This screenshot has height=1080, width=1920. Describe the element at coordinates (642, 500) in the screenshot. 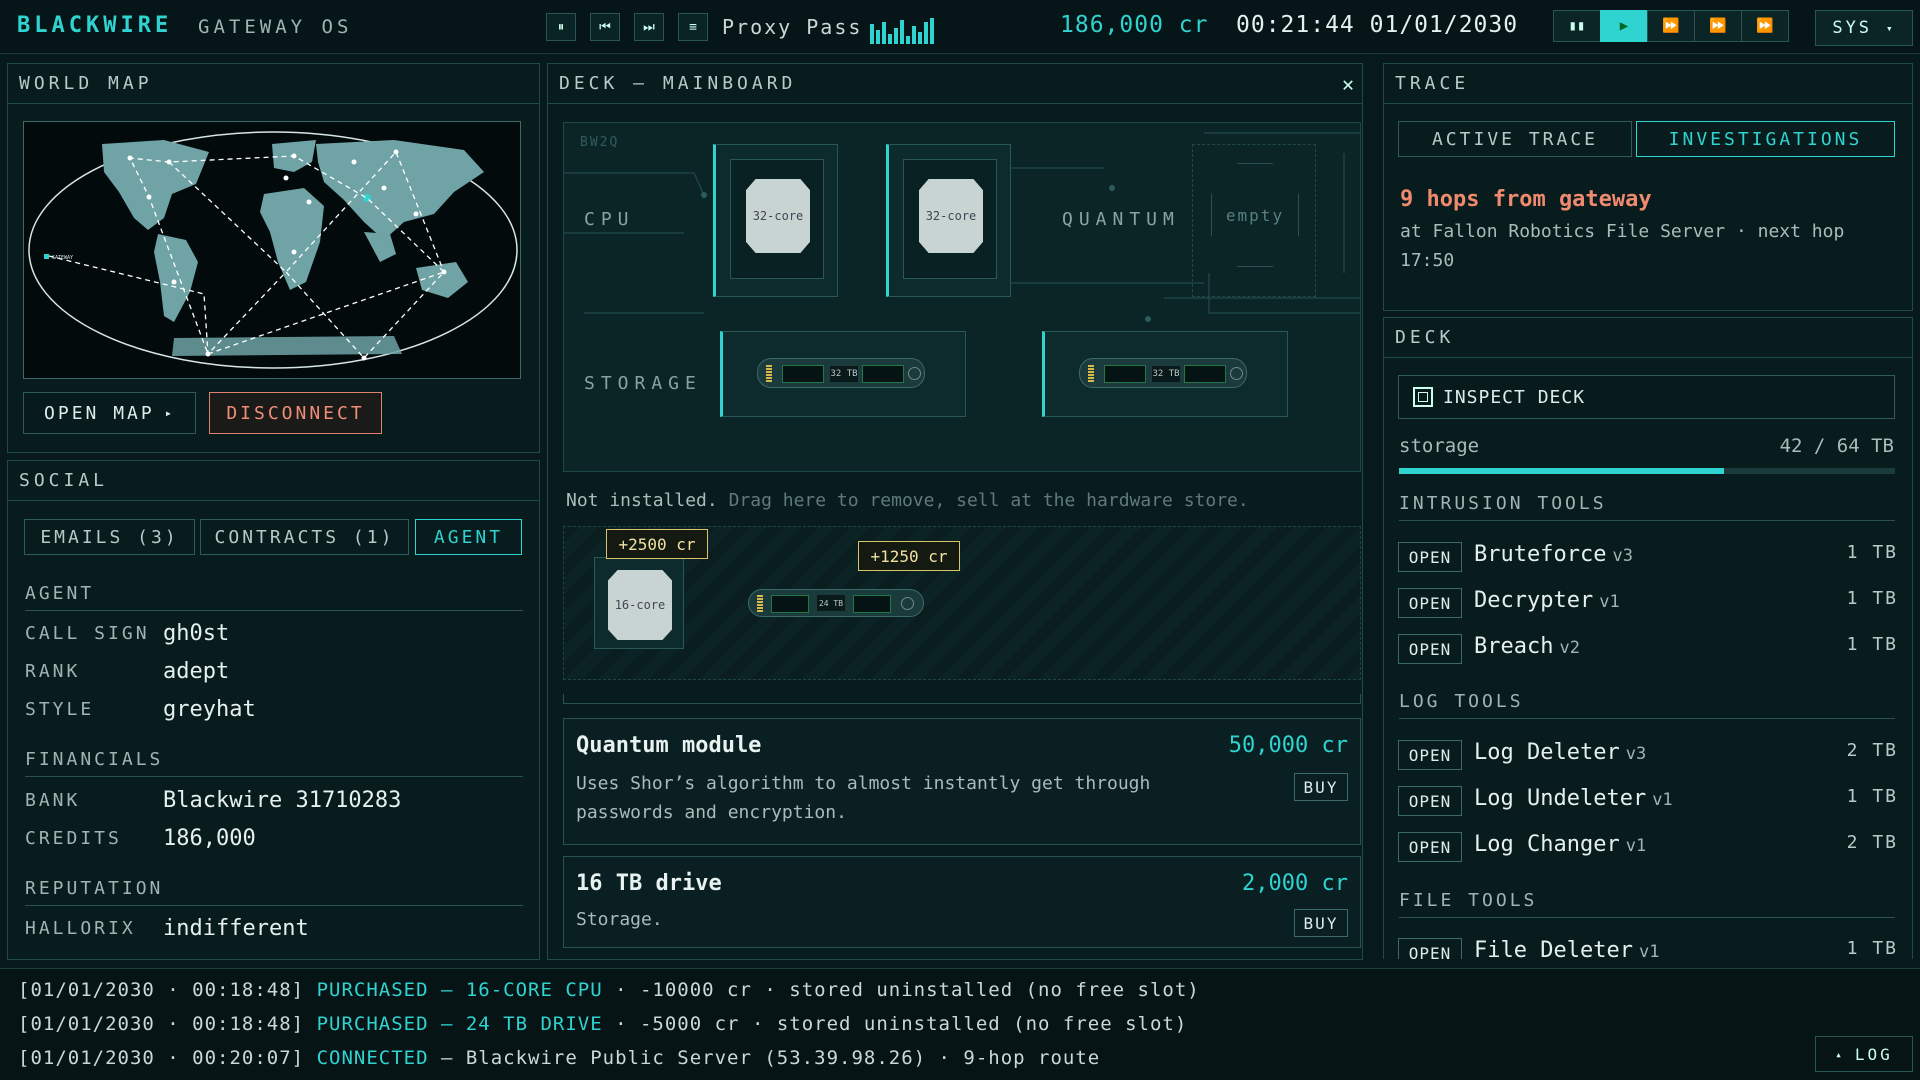

I see `not-installed-label: Not installed.` at that location.